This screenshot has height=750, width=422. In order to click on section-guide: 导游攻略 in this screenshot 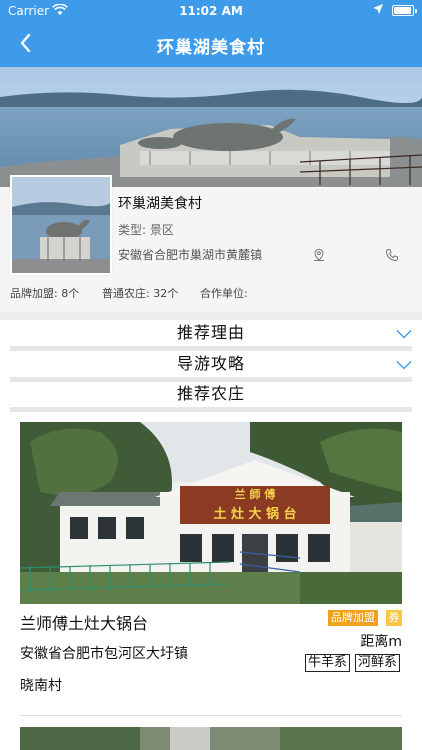, I will do `click(211, 364)`.